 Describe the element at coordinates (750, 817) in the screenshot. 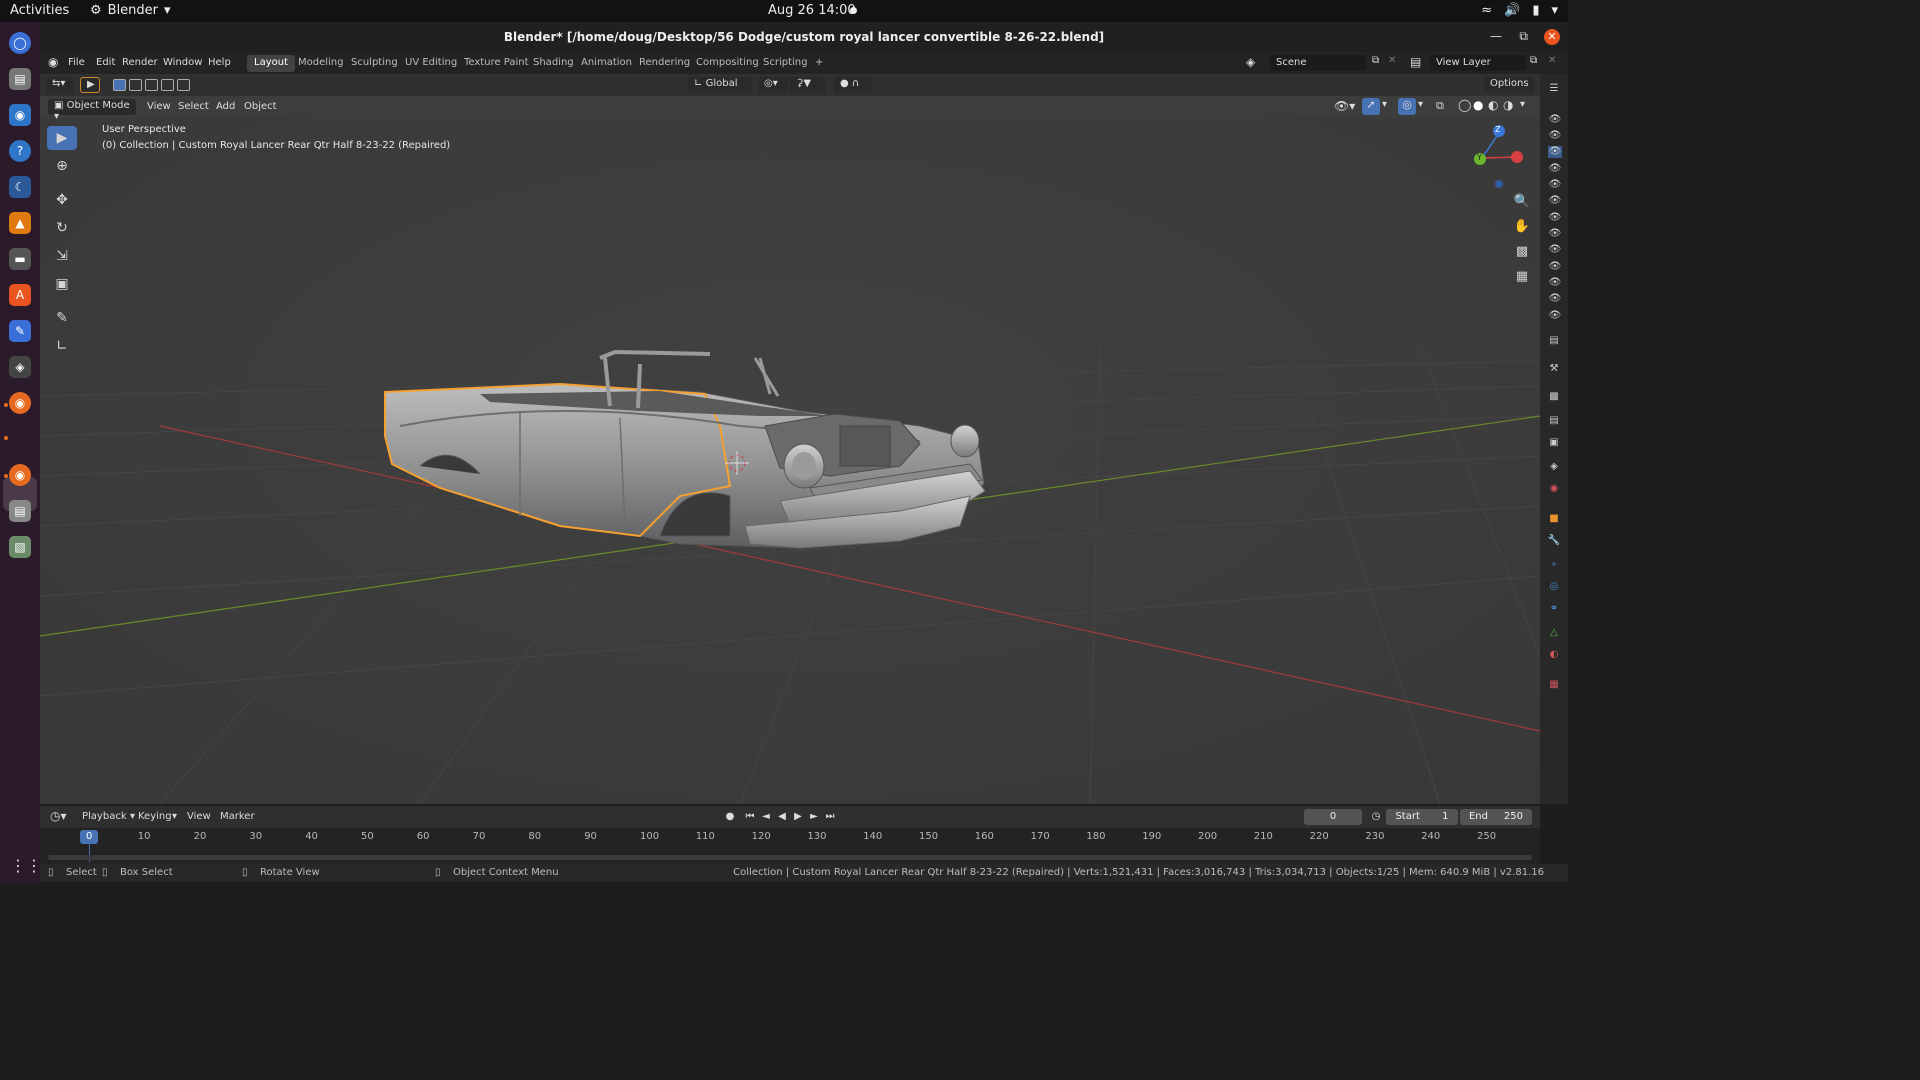

I see `jump-start-icon: ⏮` at that location.